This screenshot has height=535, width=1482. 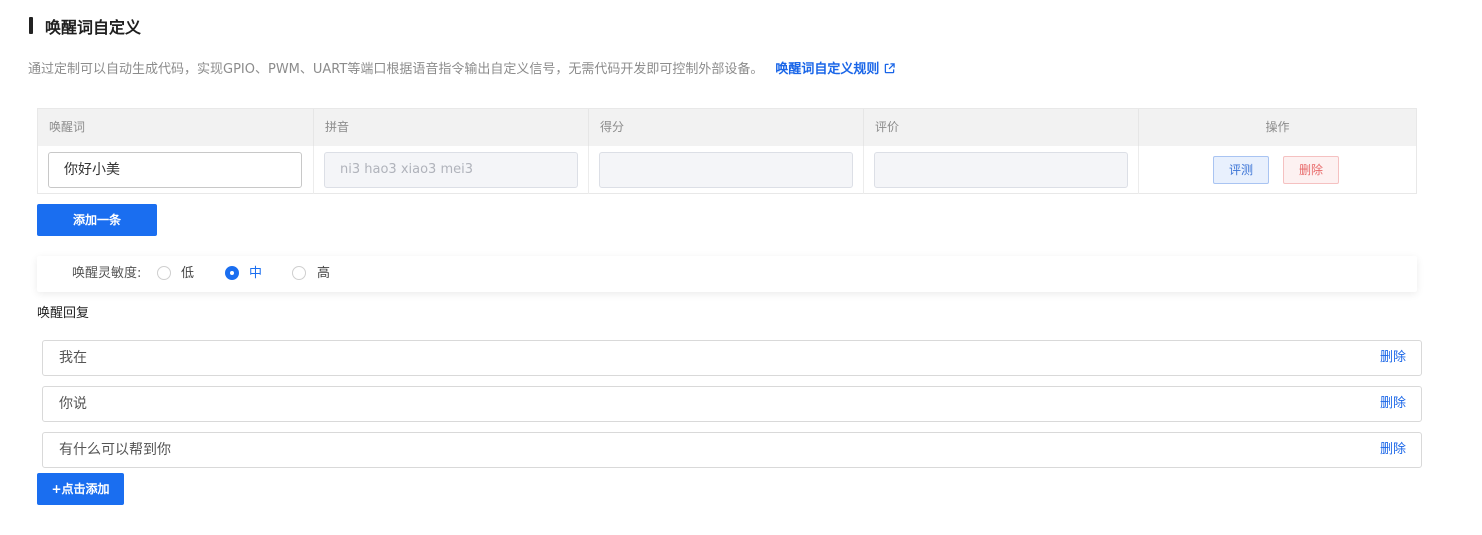 I want to click on header-actions: 操作, so click(x=1277, y=127).